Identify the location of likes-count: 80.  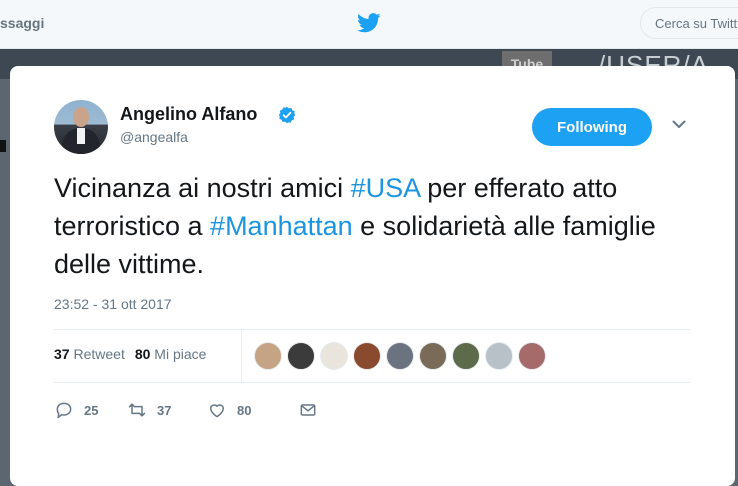
(142, 354).